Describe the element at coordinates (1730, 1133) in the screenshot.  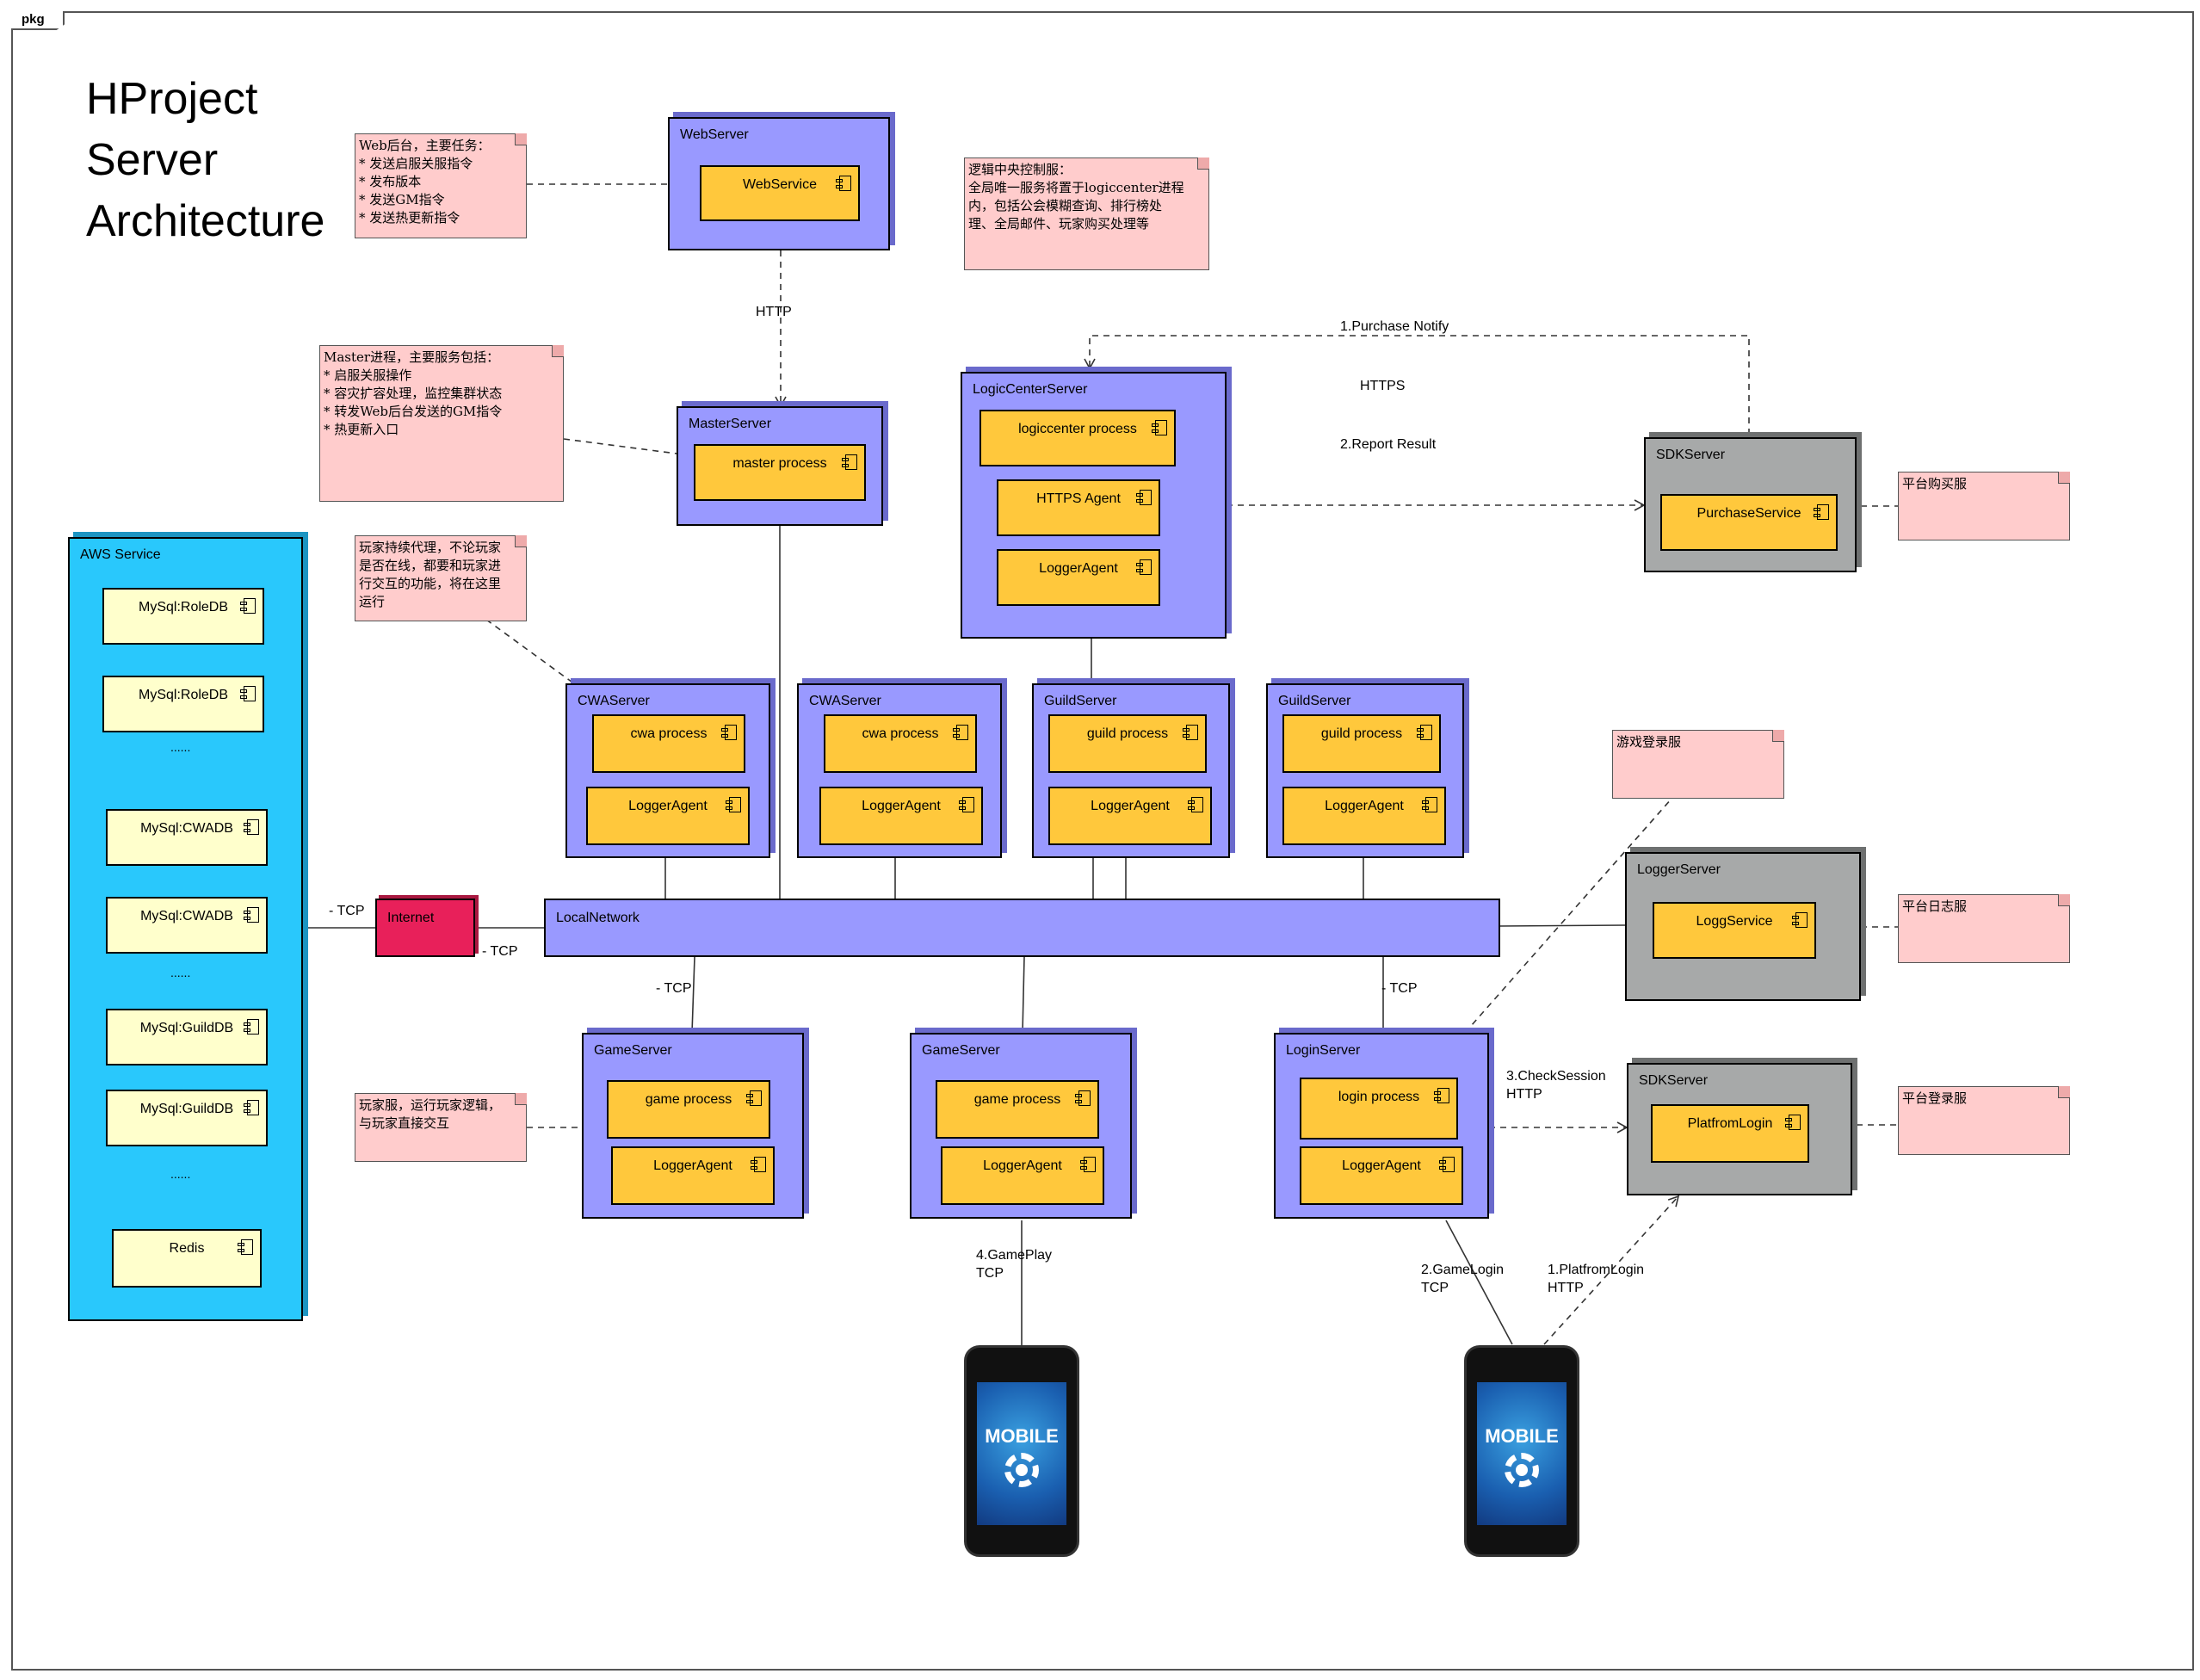
I see `platform-login-component: PlatfromLogin` at that location.